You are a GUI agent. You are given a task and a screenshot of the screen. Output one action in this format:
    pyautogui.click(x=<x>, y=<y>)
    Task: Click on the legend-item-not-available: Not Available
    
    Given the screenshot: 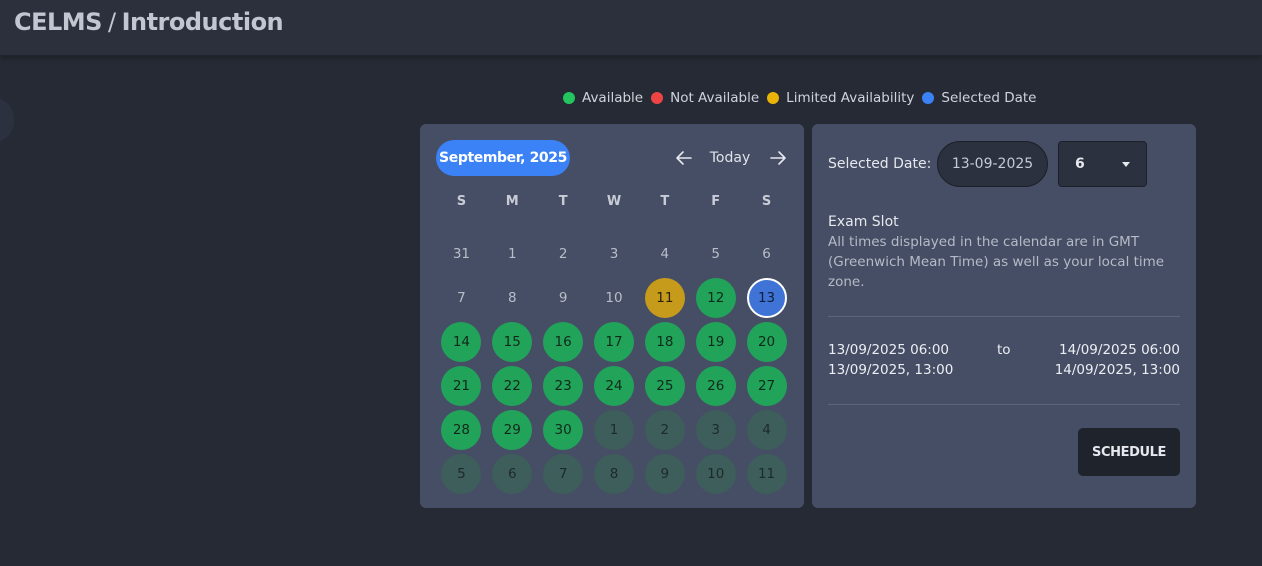 What is the action you would take?
    pyautogui.click(x=705, y=98)
    